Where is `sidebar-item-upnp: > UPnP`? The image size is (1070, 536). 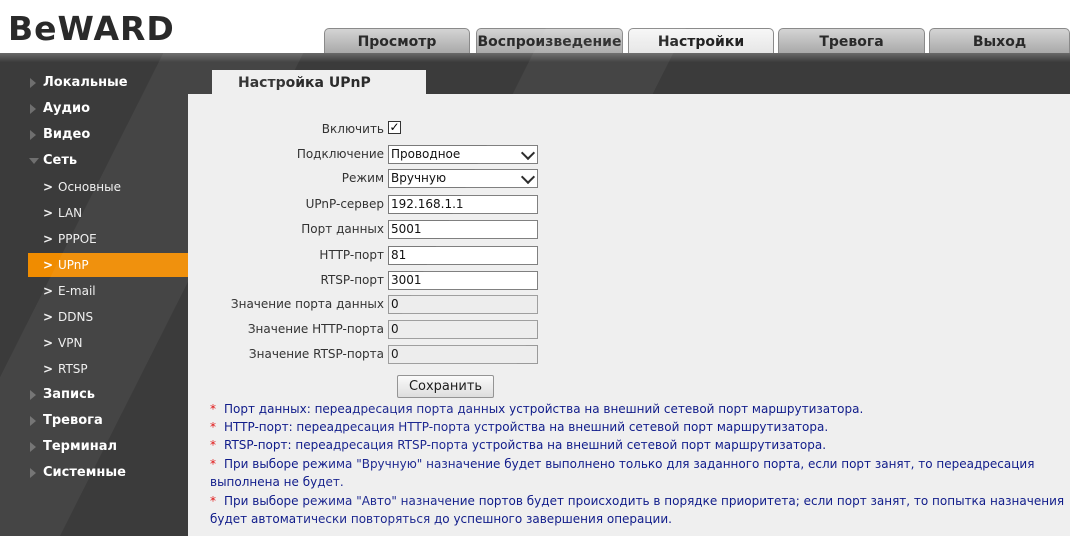
sidebar-item-upnp: > UPnP is located at coordinates (108, 265).